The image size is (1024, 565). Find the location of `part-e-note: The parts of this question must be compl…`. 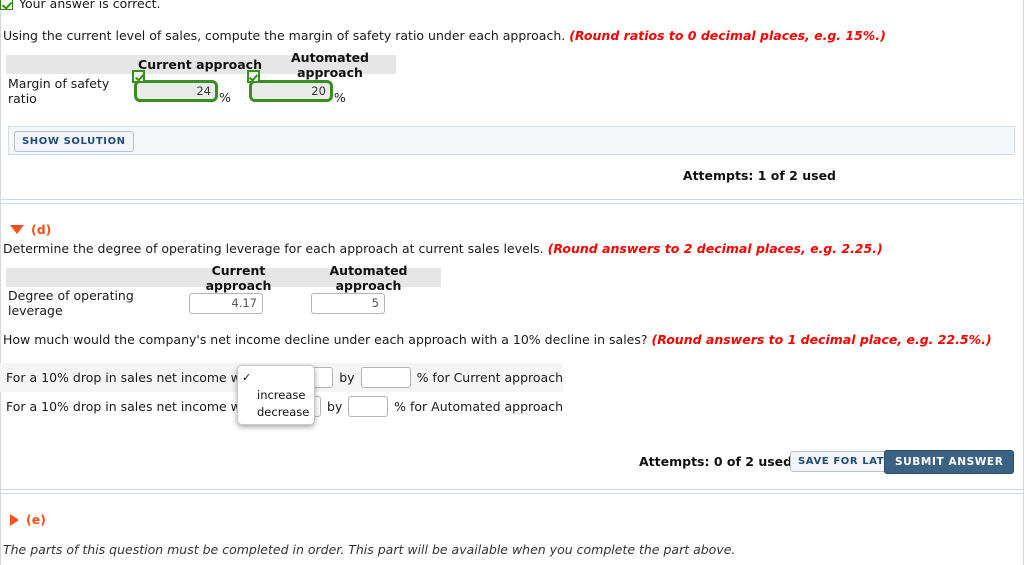

part-e-note: The parts of this question must be compl… is located at coordinates (369, 549).